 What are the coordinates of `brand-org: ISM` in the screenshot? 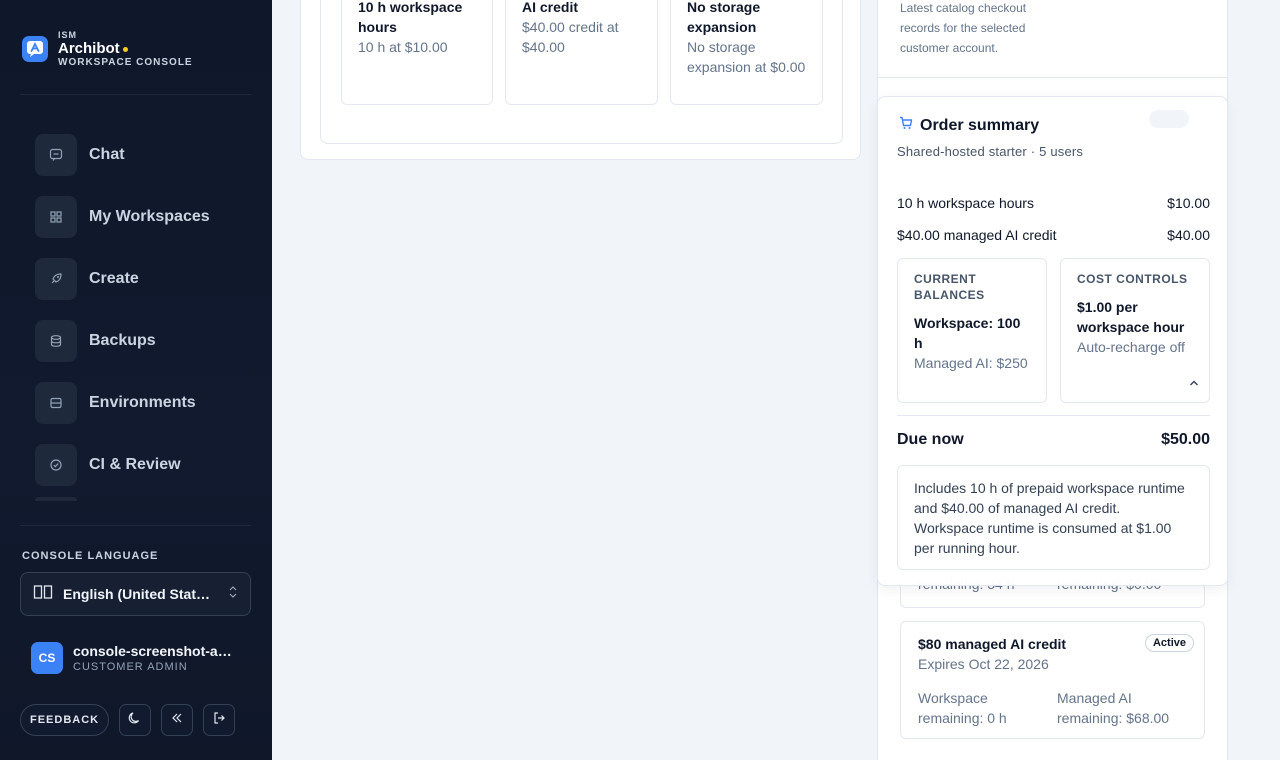 It's located at (68, 35).